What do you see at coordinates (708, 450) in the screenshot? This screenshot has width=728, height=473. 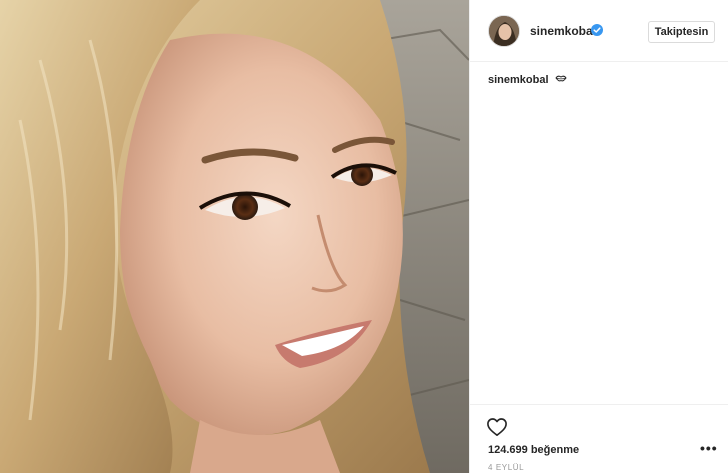 I see `more-options-icon: •••` at bounding box center [708, 450].